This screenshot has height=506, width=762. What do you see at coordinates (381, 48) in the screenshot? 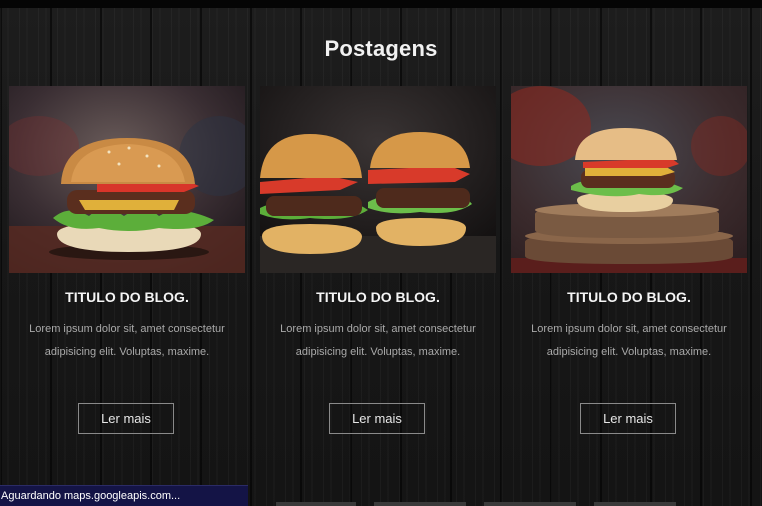
I see `section-title: Postagens` at bounding box center [381, 48].